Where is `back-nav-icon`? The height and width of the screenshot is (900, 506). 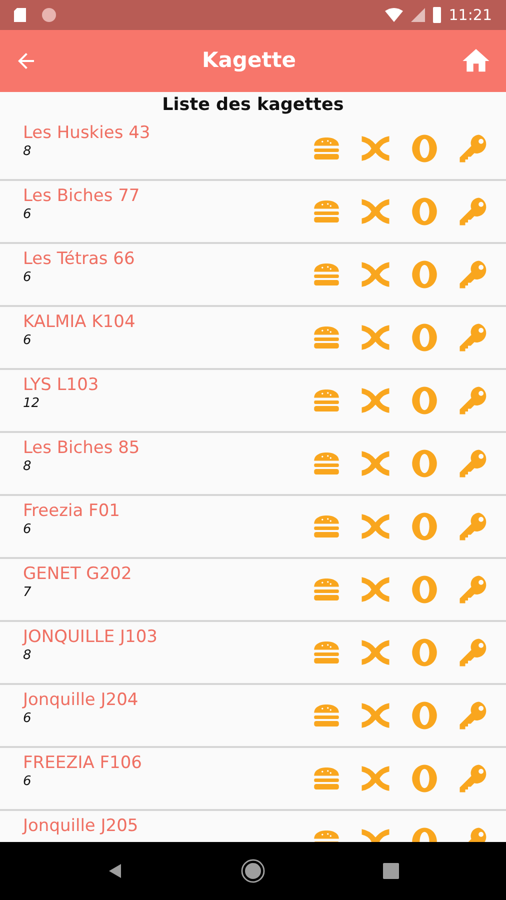
back-nav-icon is located at coordinates (115, 871).